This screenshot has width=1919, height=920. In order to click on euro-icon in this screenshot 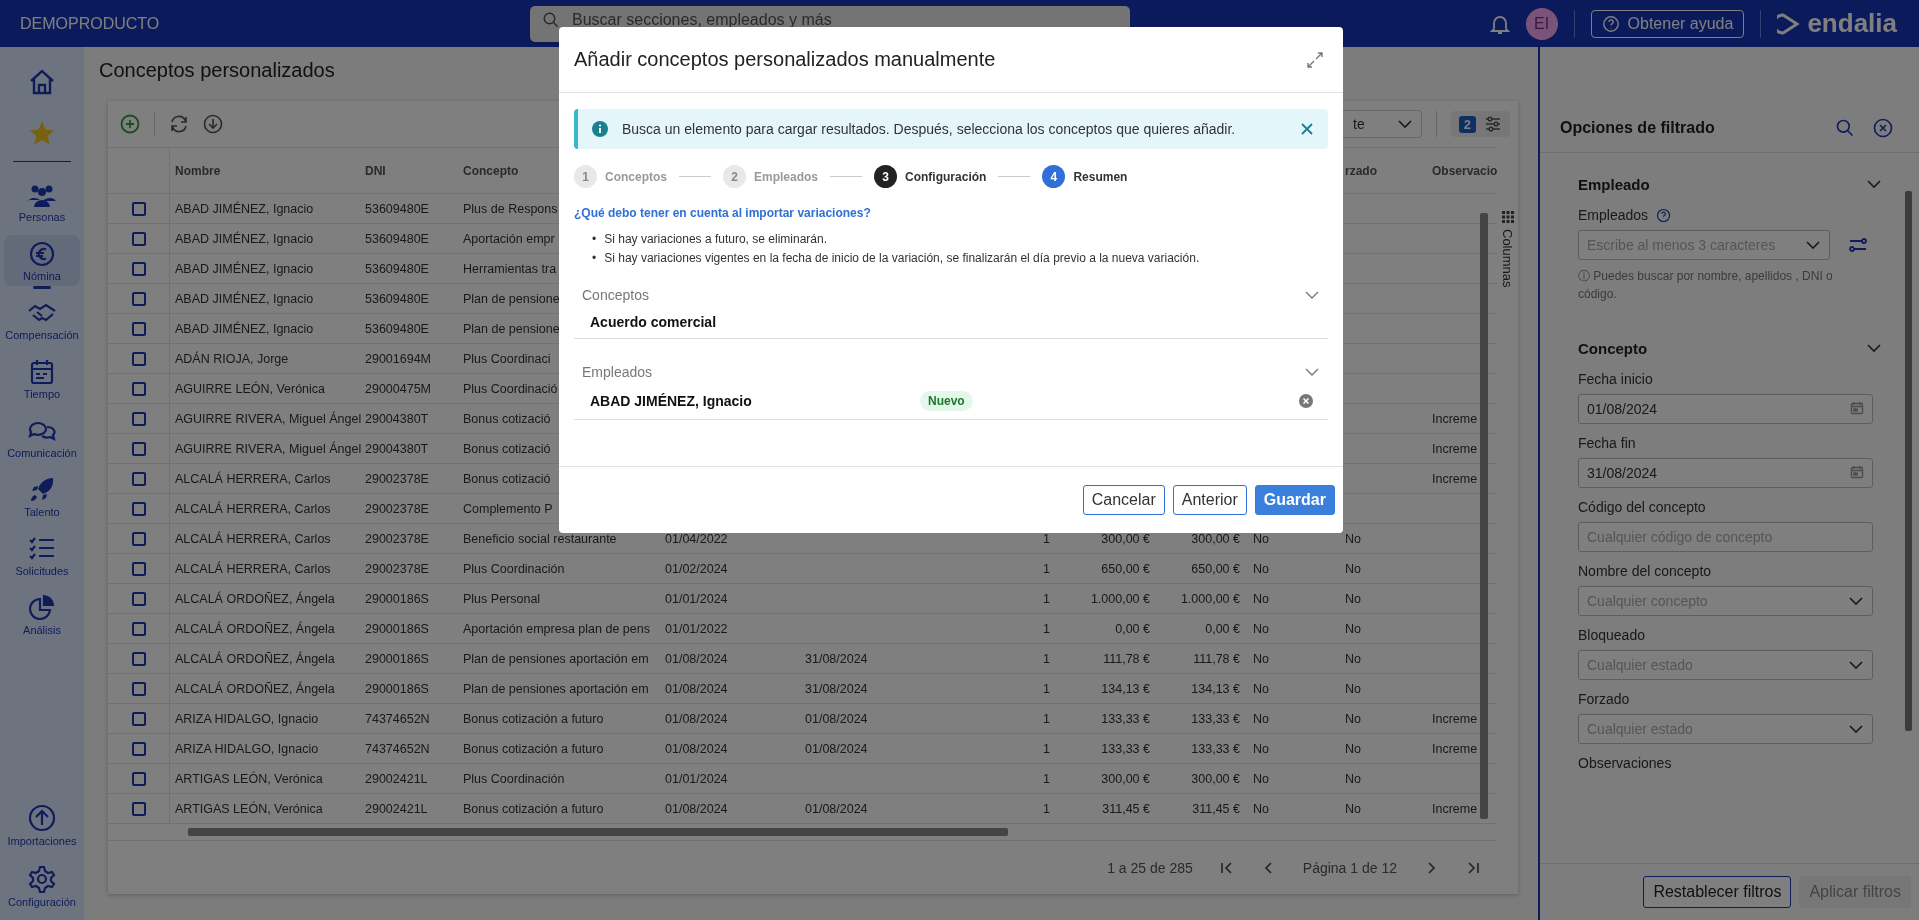, I will do `click(42, 254)`.